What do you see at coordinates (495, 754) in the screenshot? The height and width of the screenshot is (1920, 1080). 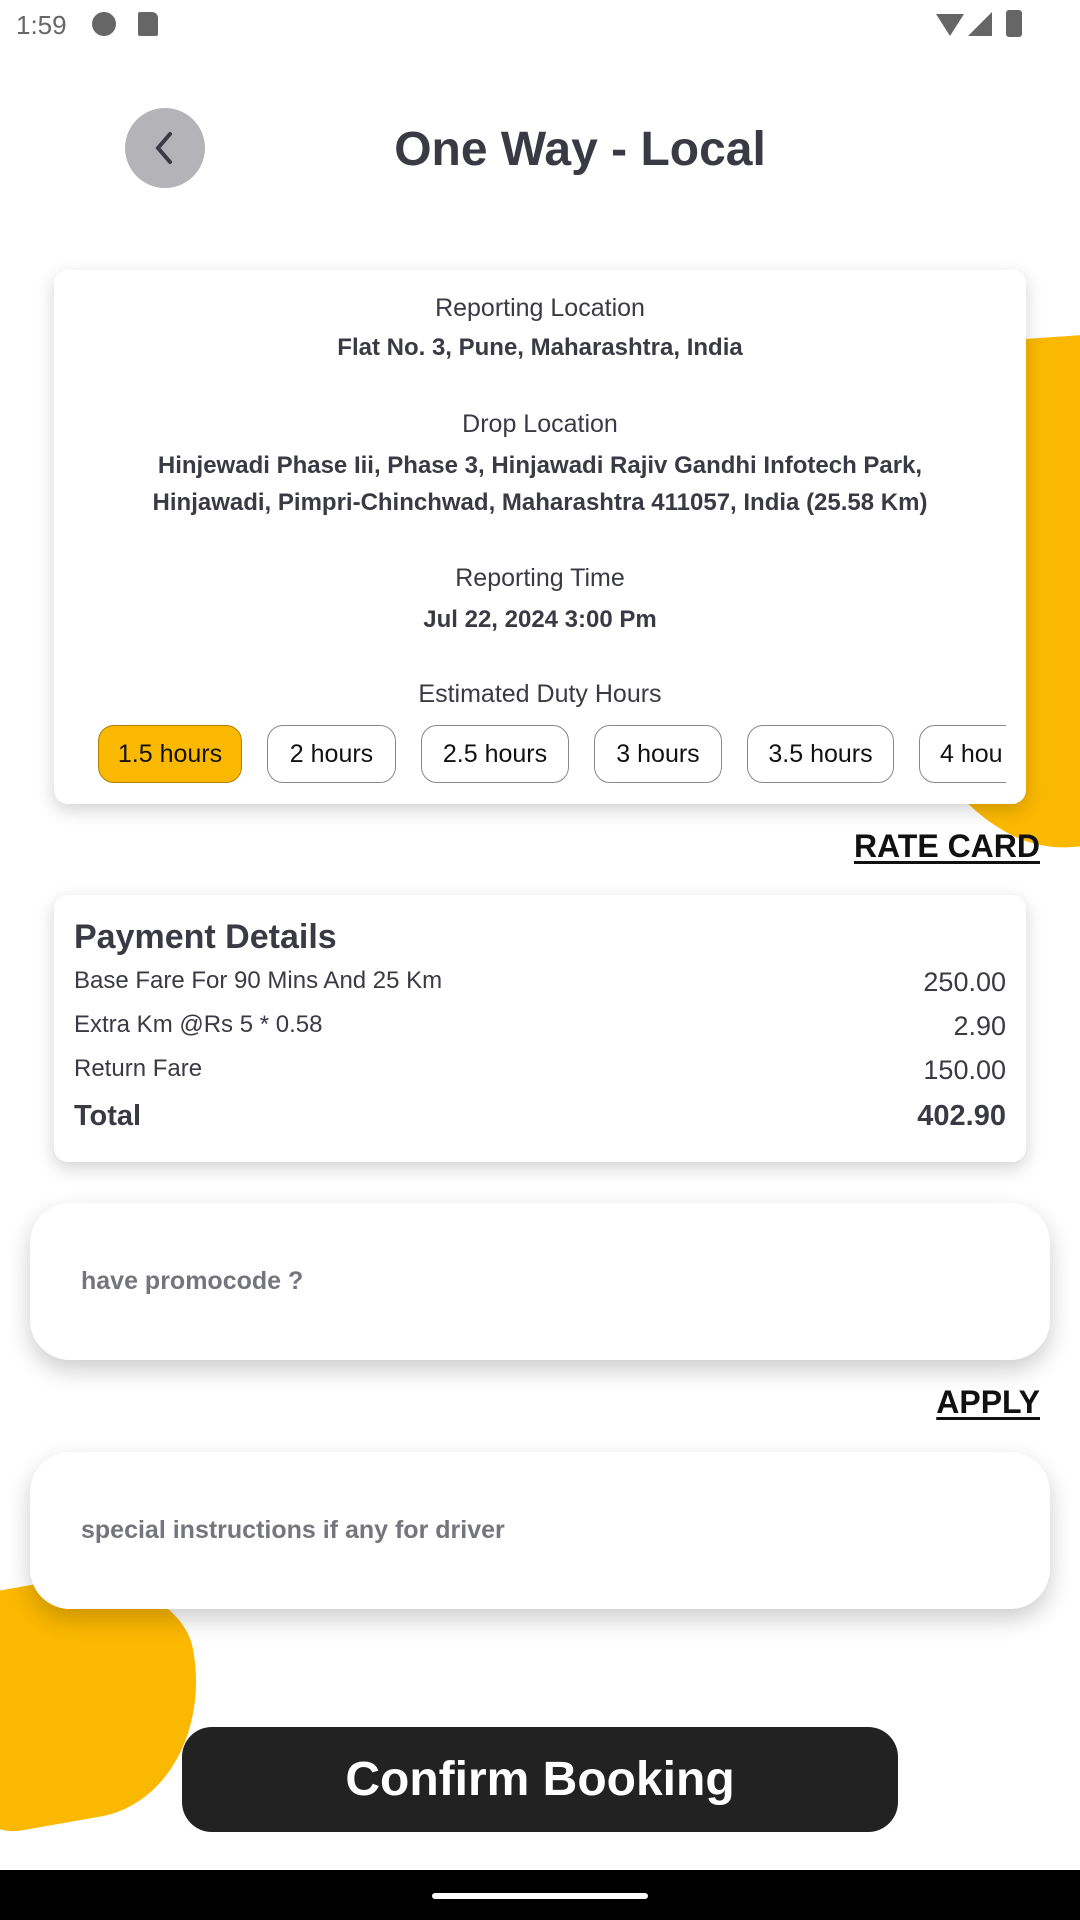 I see `duty-chip: 2.5 hours` at bounding box center [495, 754].